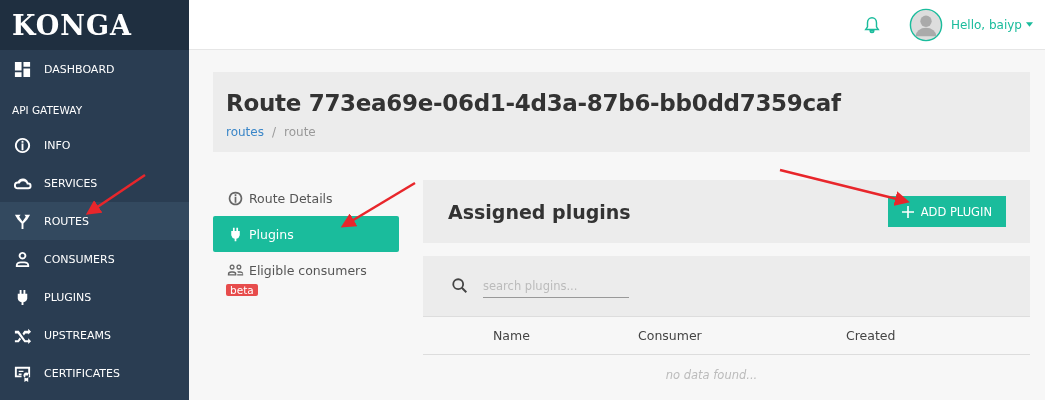 The height and width of the screenshot is (400, 1045). I want to click on sidebar-item: UPSTREAMS, so click(94, 335).